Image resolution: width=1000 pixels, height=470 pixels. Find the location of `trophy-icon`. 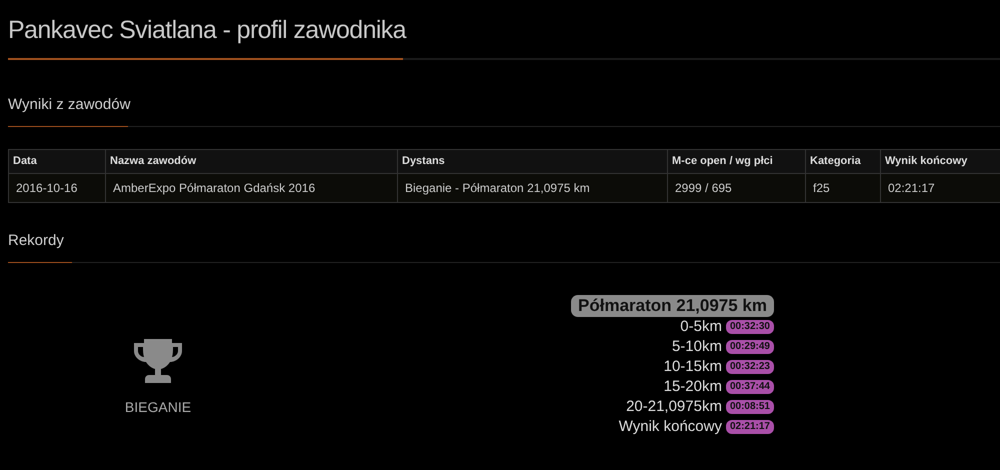

trophy-icon is located at coordinates (158, 361).